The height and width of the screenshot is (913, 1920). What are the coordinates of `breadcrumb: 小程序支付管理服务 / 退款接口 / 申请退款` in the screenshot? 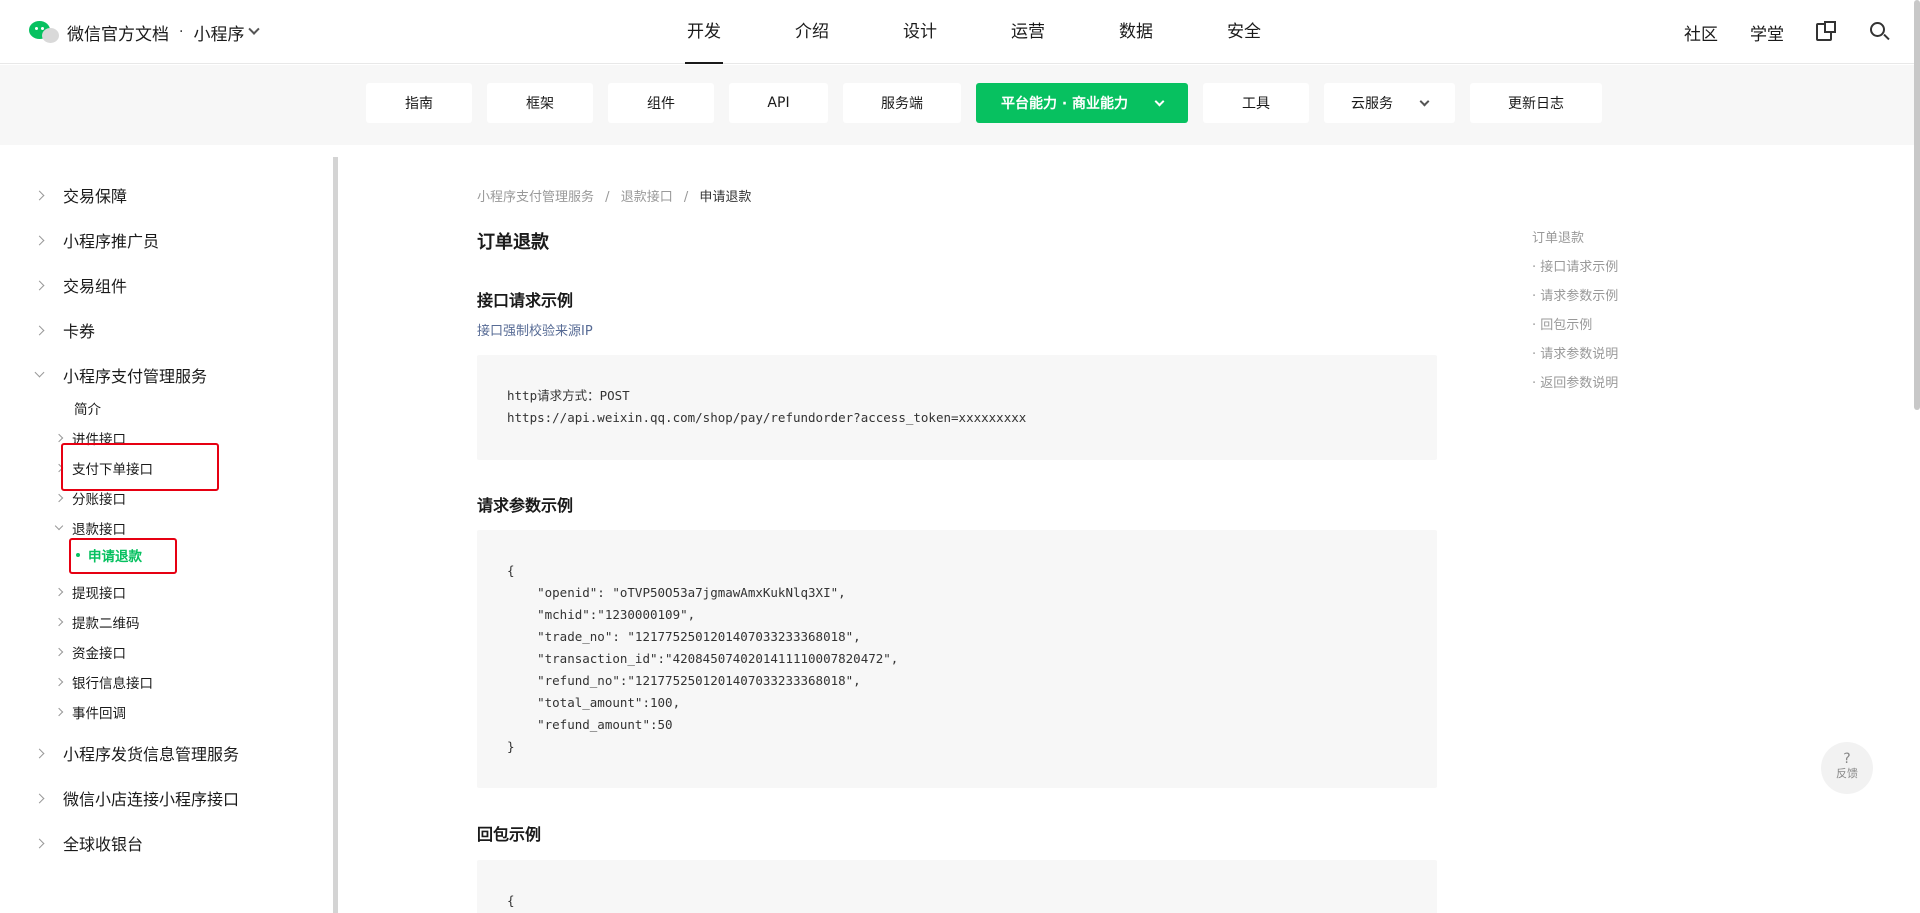 It's located at (614, 195).